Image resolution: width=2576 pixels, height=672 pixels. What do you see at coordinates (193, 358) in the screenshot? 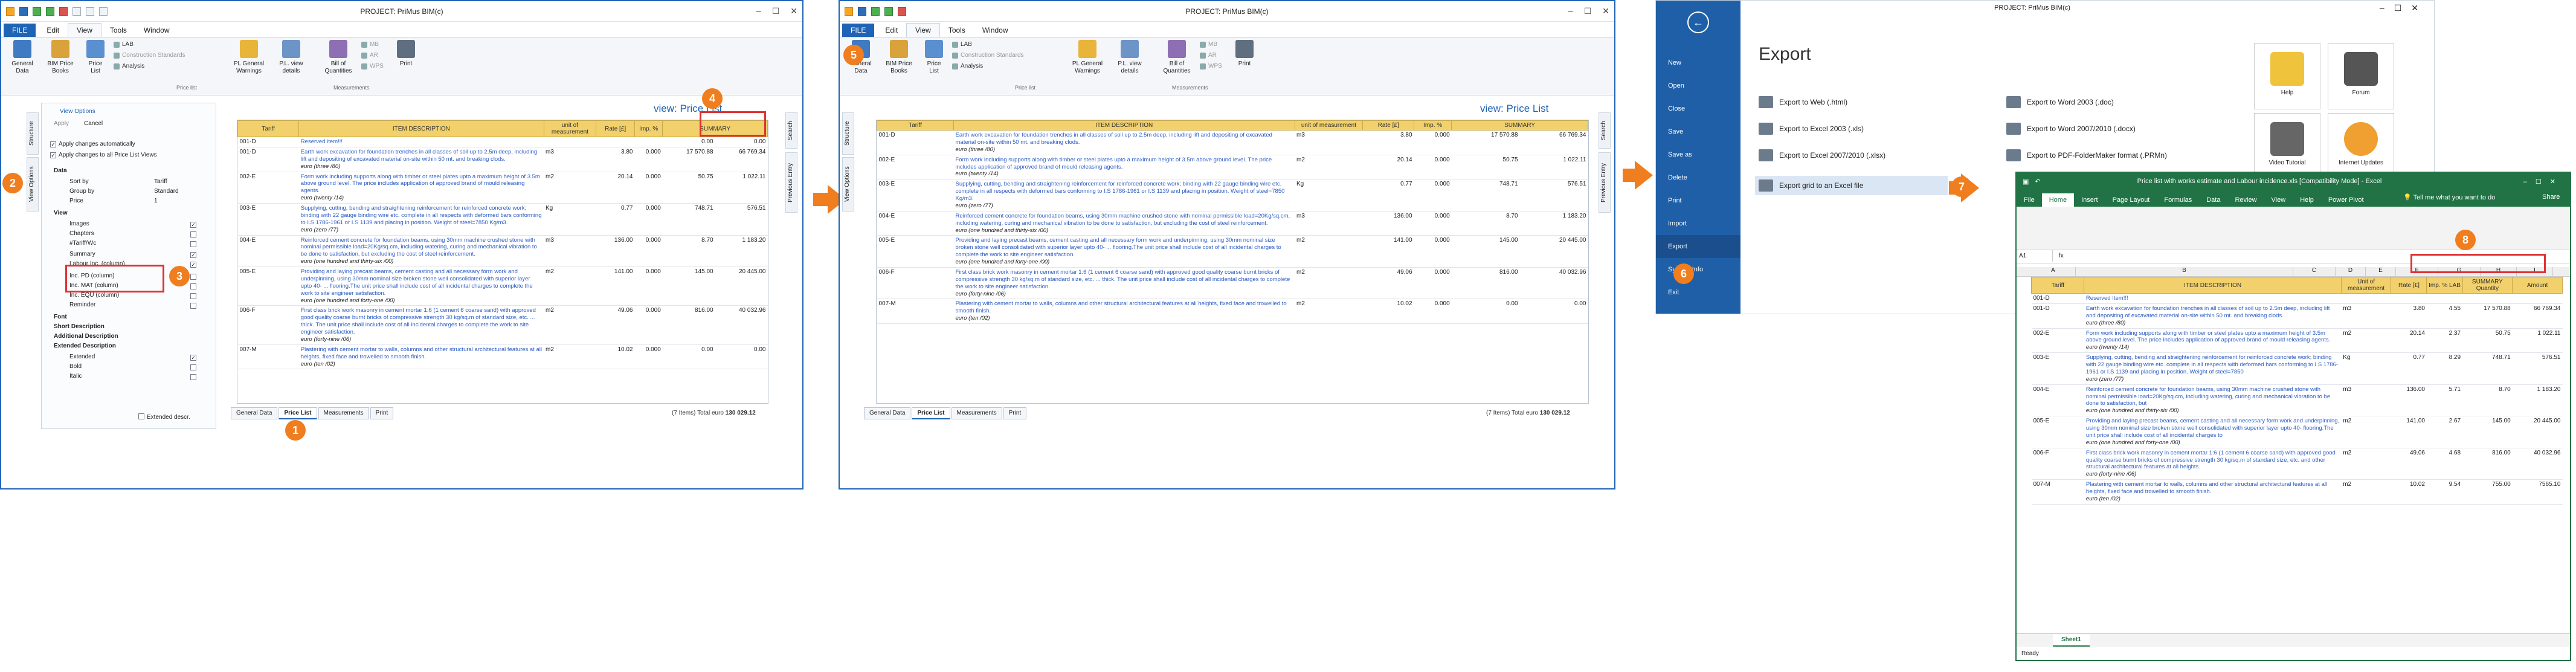
I see `extended-checkbox: ✓` at bounding box center [193, 358].